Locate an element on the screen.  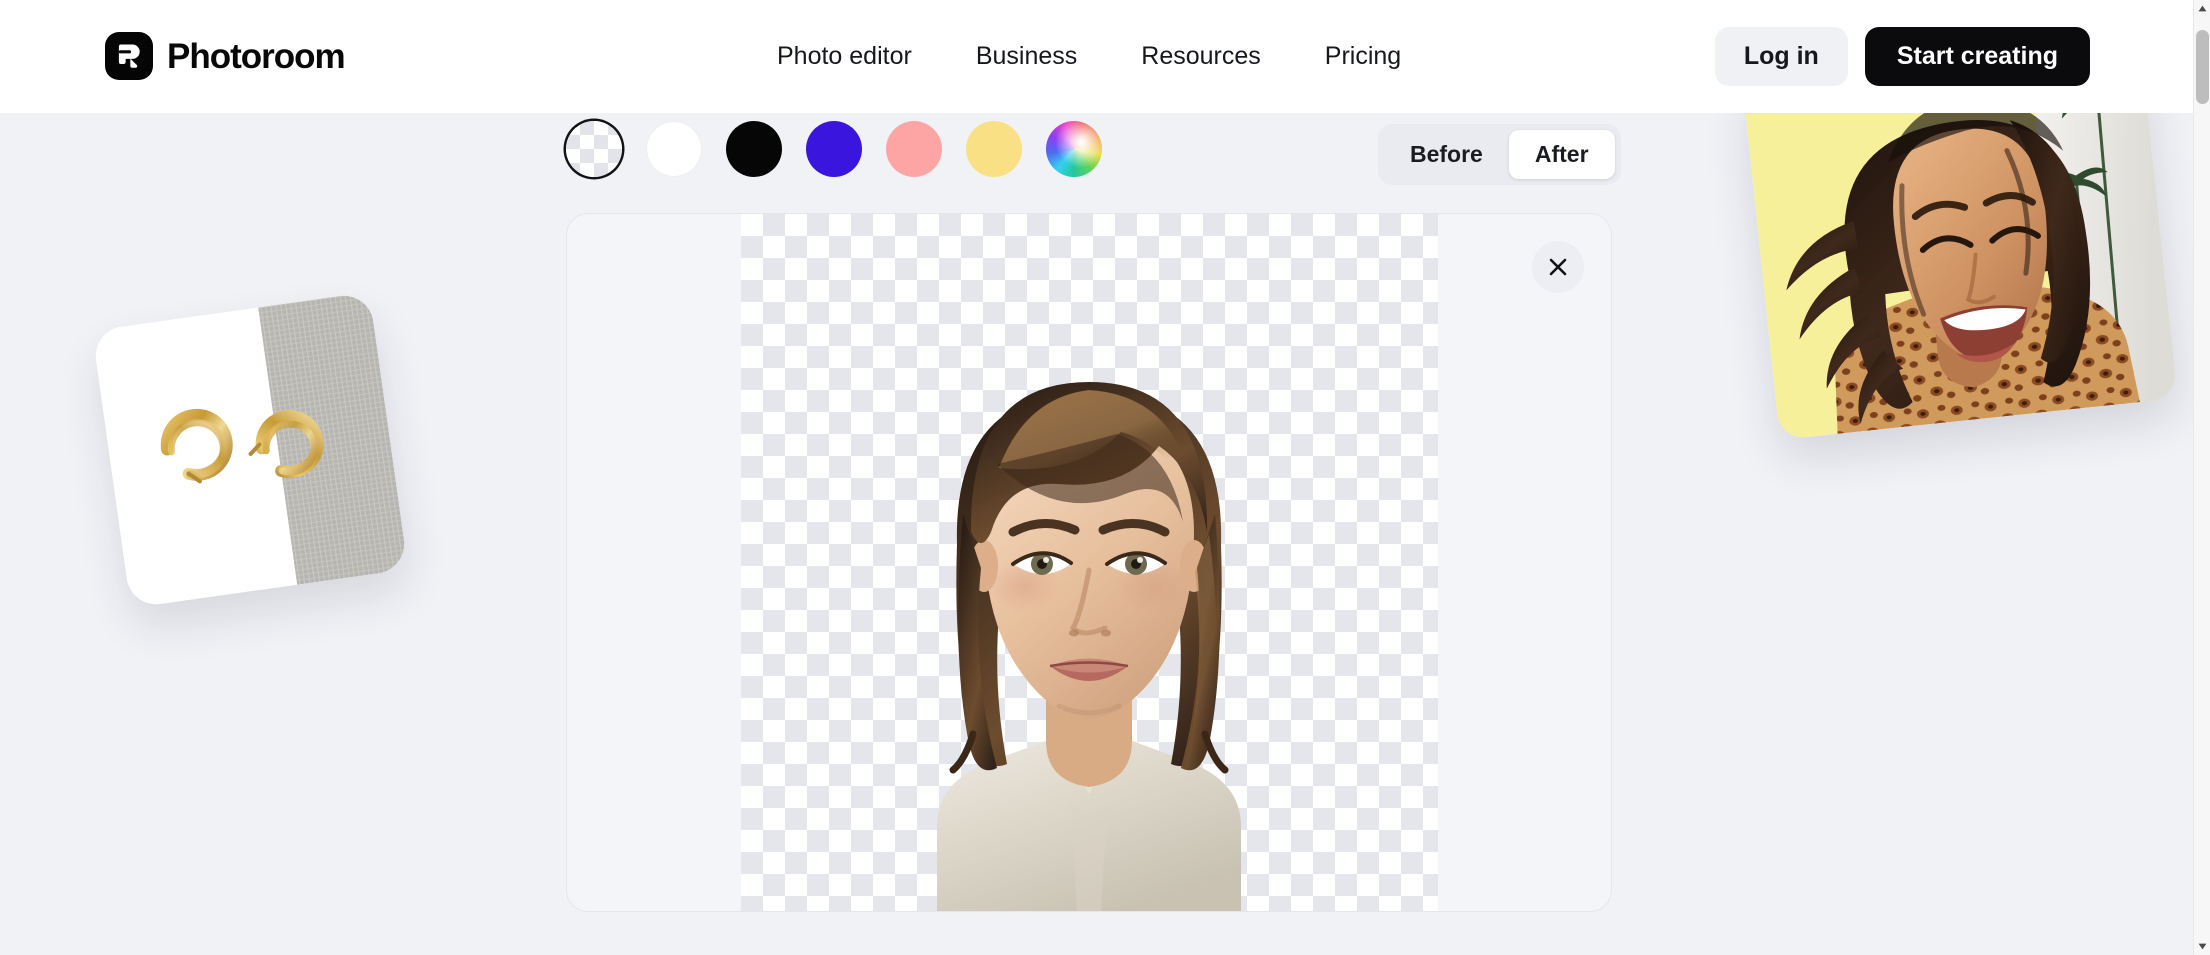
swatch-yellow is located at coordinates (994, 149).